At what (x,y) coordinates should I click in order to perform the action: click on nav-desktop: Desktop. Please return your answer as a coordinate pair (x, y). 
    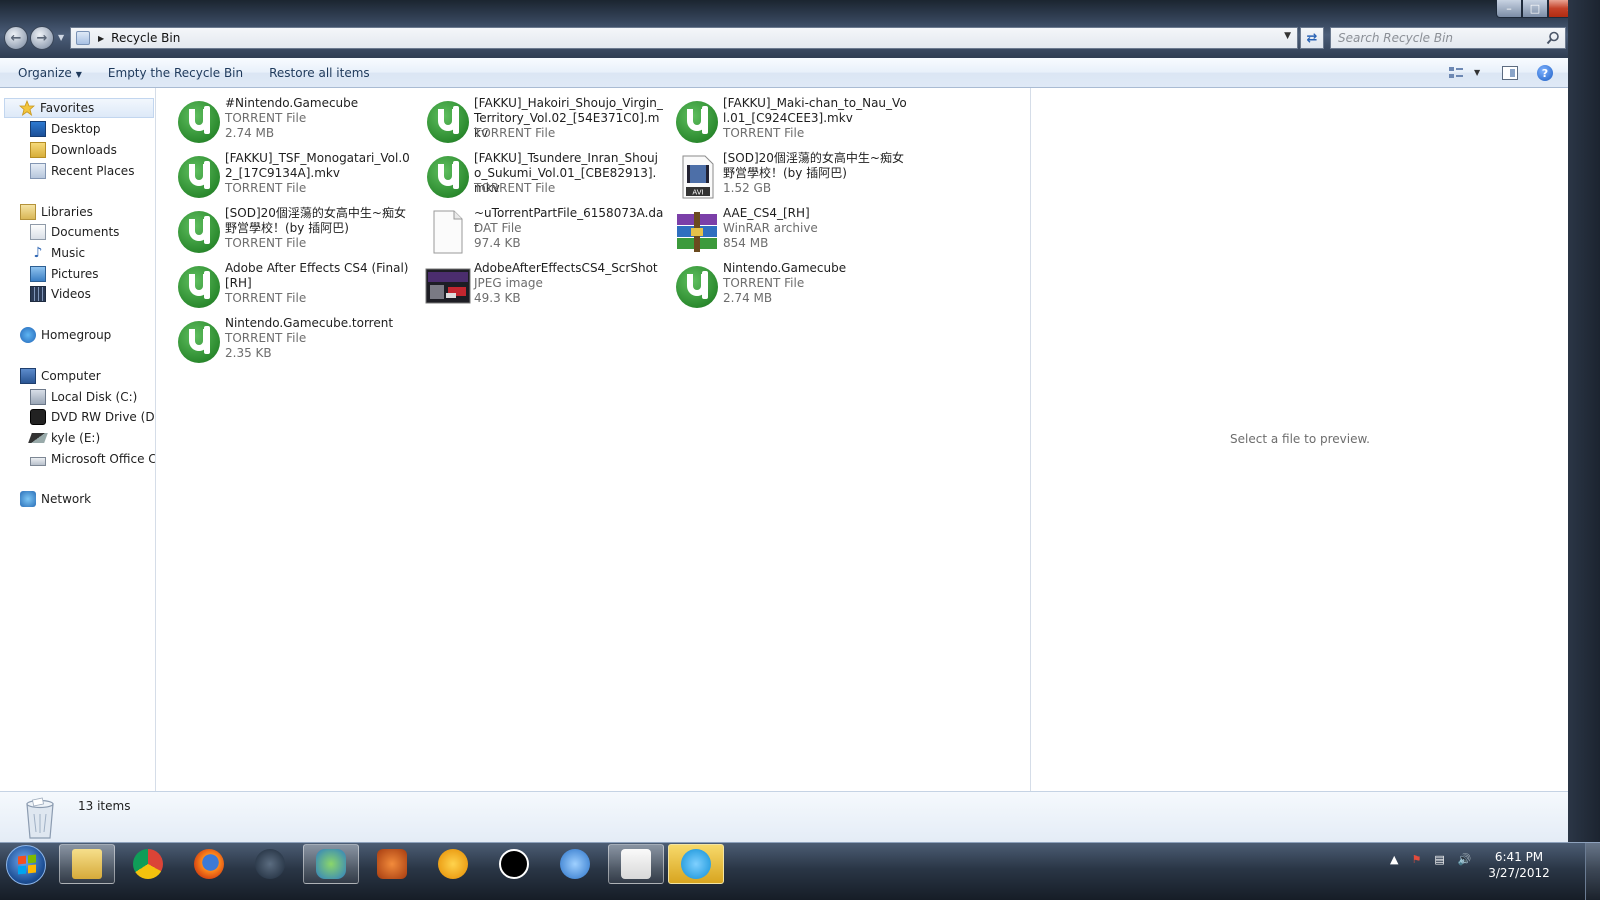
    Looking at the image, I should click on (65, 129).